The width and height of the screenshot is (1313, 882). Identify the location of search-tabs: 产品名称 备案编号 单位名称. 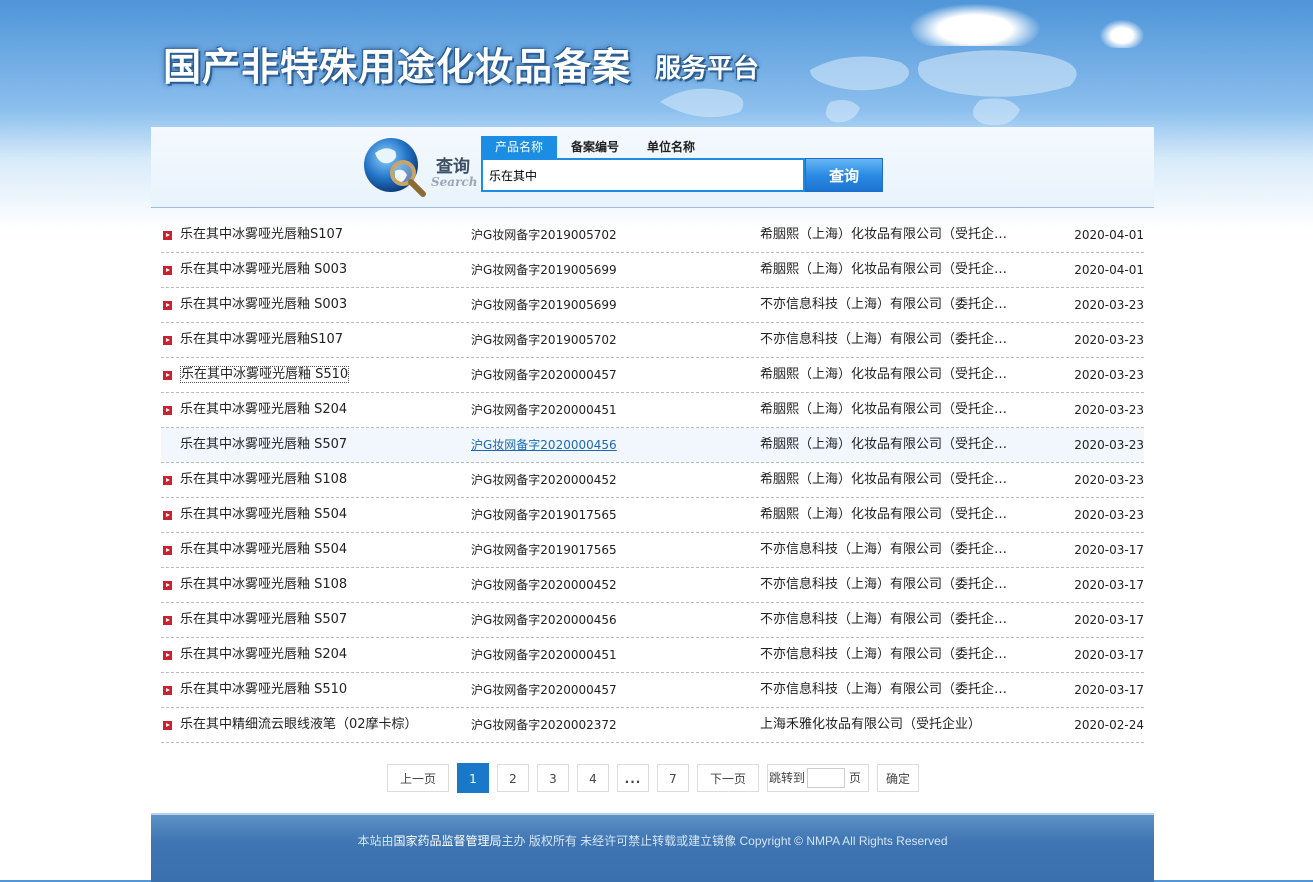
(595, 147).